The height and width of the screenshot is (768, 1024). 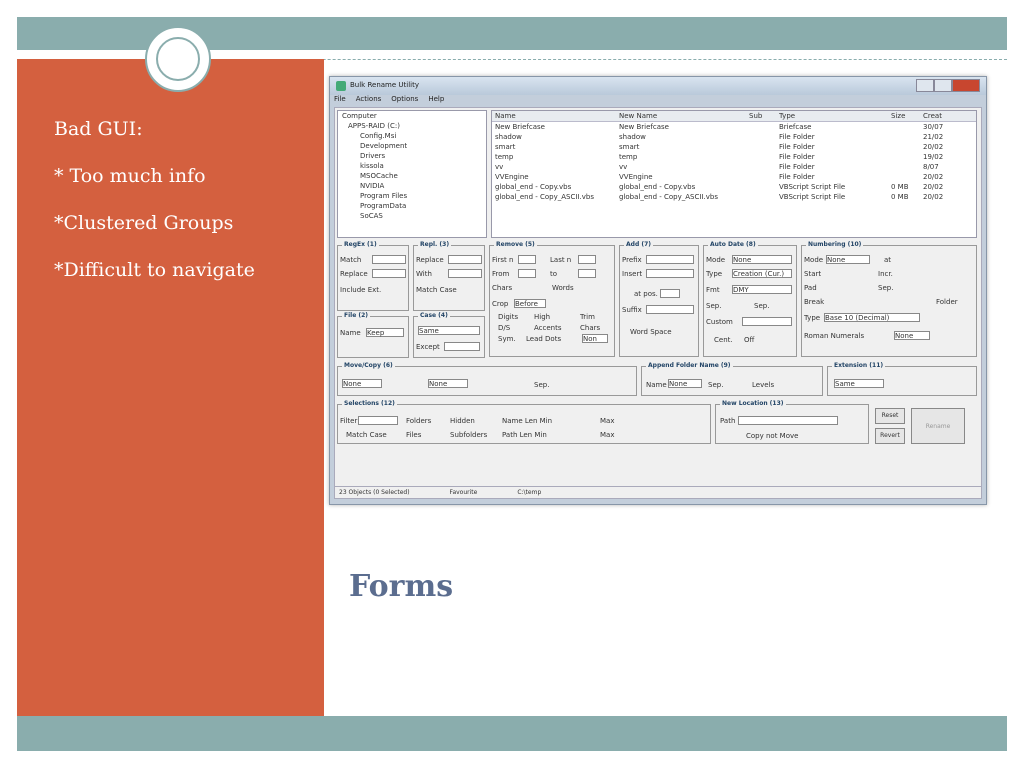 What do you see at coordinates (544, 197) in the screenshot?
I see `file-name: global_end - Copy_ASCII.vbs` at bounding box center [544, 197].